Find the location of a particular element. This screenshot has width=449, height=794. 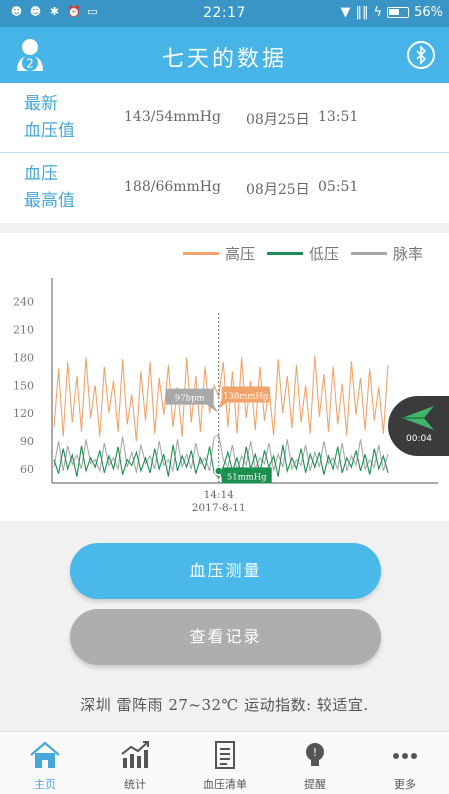

tooltip-high-label: 138mmHg is located at coordinates (246, 396).